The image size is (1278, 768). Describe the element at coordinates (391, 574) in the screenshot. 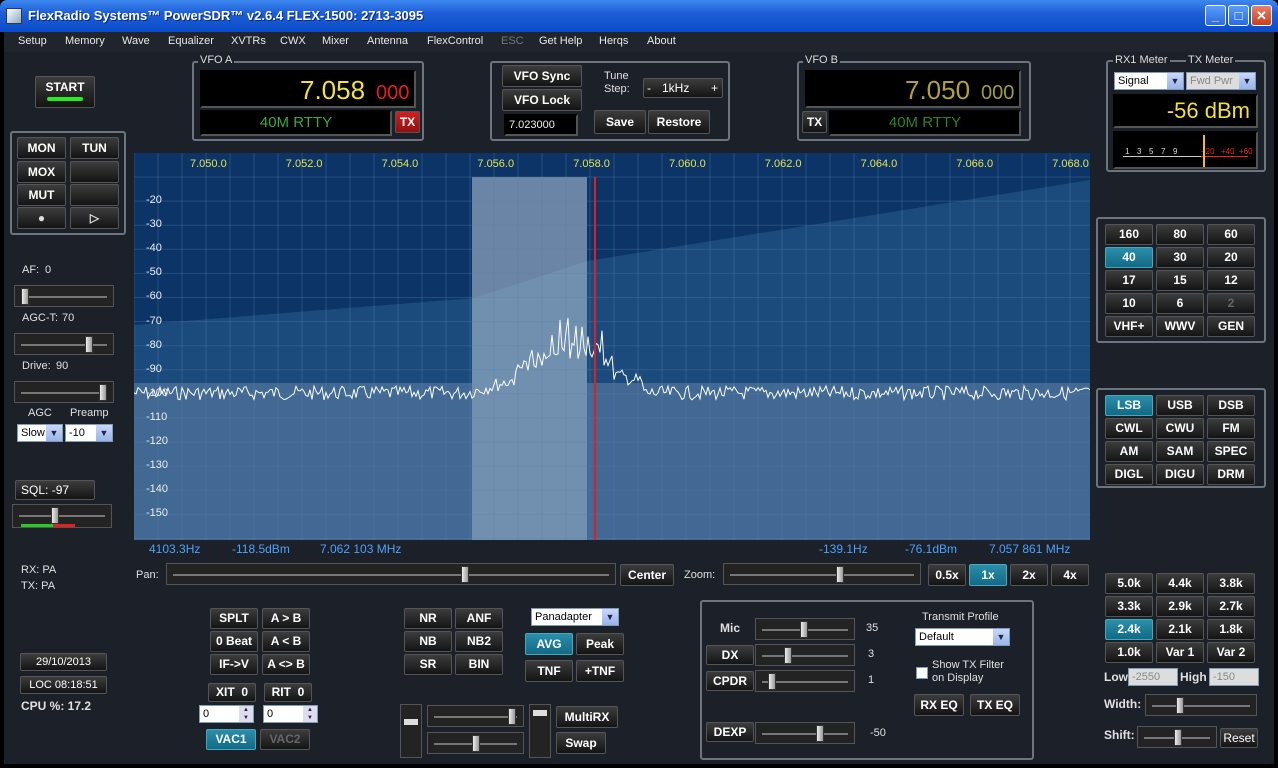

I see `pan-slider` at that location.